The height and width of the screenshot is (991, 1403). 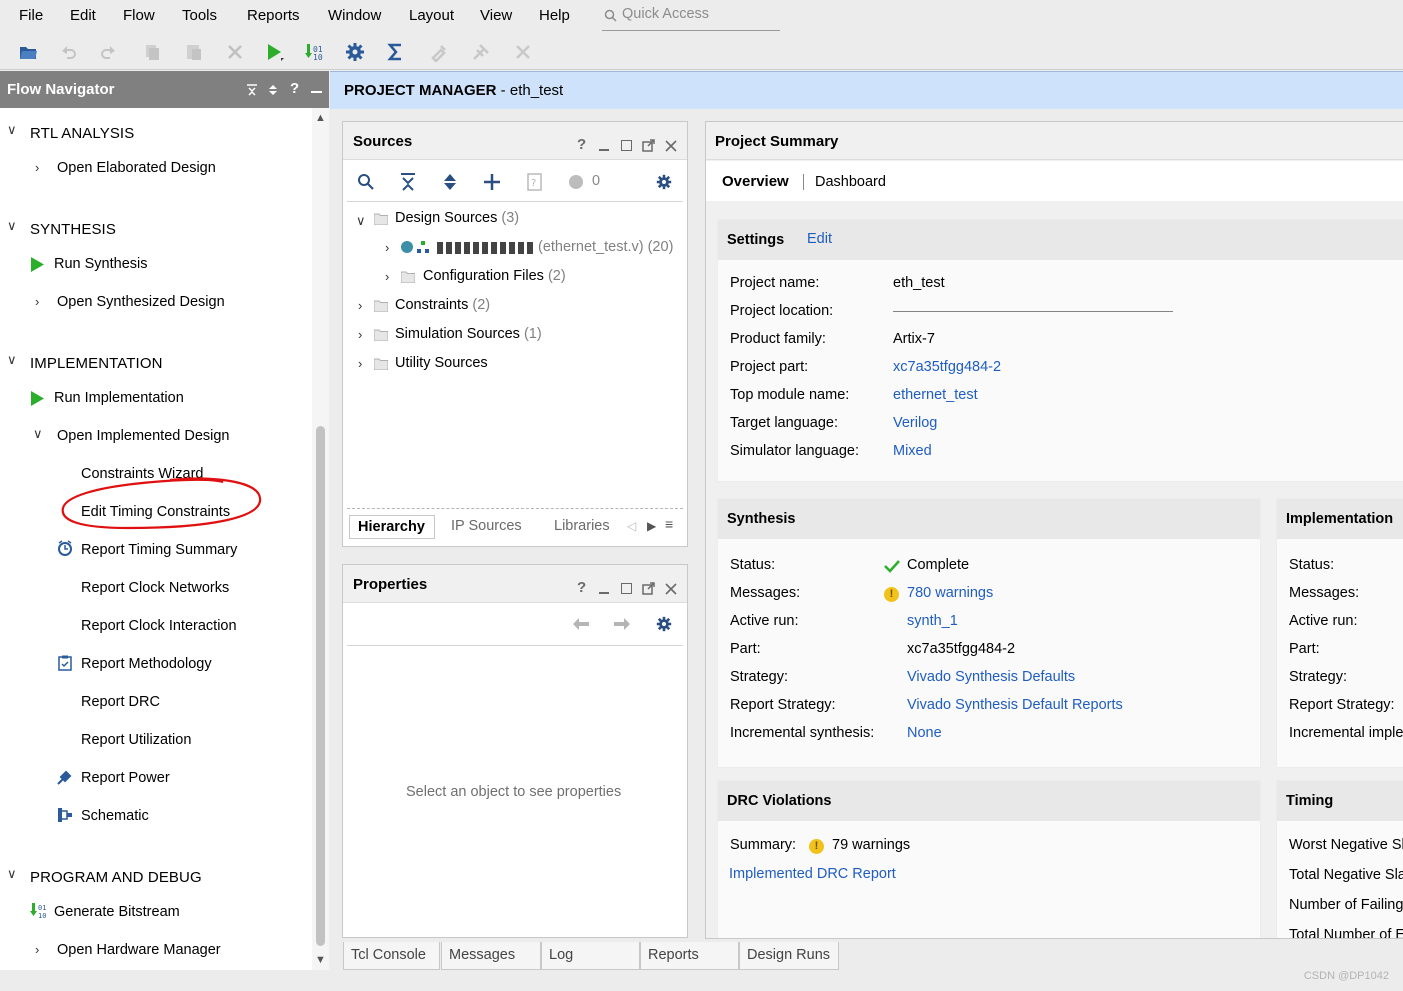 What do you see at coordinates (125, 778) in the screenshot?
I see `report-power: Report Power` at bounding box center [125, 778].